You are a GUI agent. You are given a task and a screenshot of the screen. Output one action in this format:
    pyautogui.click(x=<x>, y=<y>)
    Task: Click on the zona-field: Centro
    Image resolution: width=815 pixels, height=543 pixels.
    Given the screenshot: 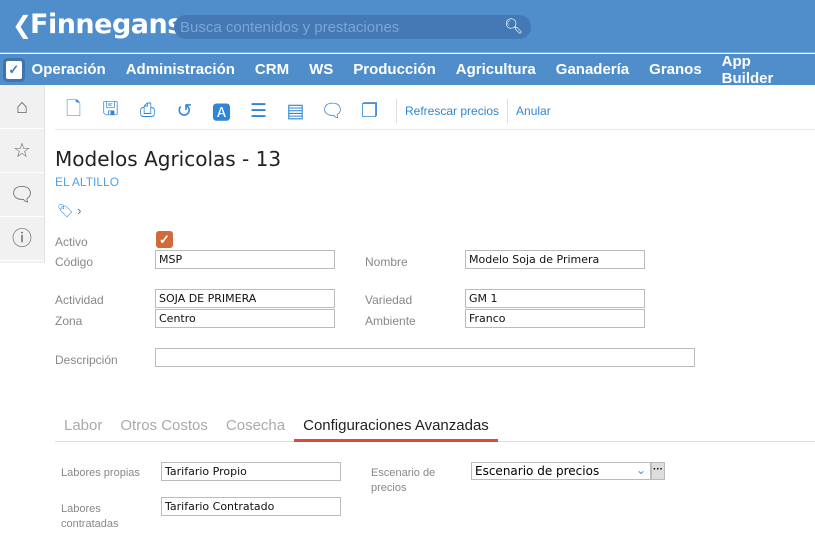 What is the action you would take?
    pyautogui.click(x=245, y=318)
    